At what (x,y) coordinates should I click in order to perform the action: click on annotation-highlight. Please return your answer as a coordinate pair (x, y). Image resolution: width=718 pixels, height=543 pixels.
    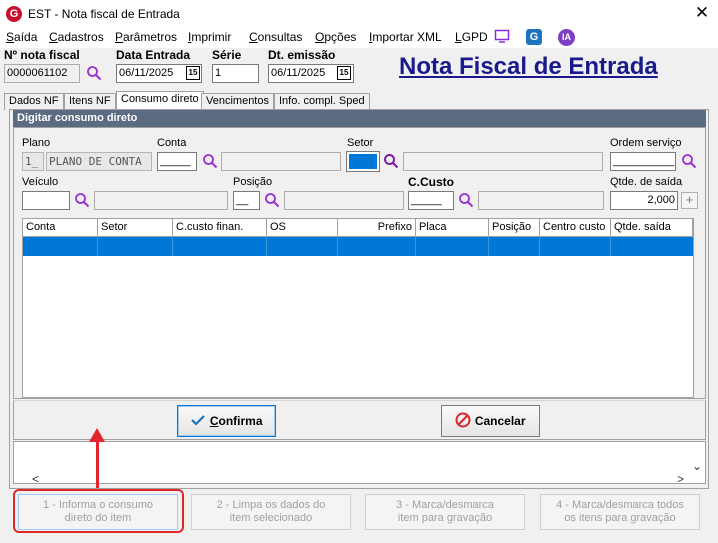
    Looking at the image, I should click on (98, 511).